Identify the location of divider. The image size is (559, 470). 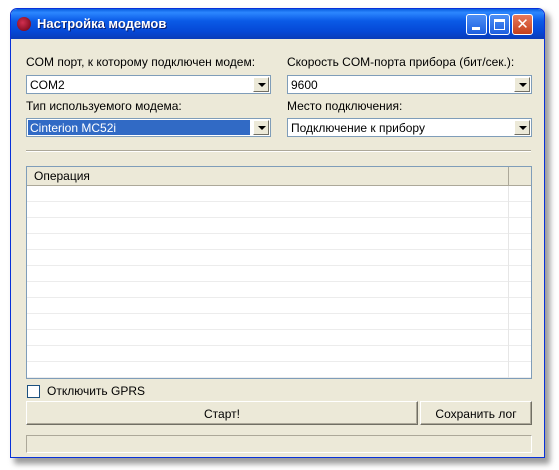
(278, 151).